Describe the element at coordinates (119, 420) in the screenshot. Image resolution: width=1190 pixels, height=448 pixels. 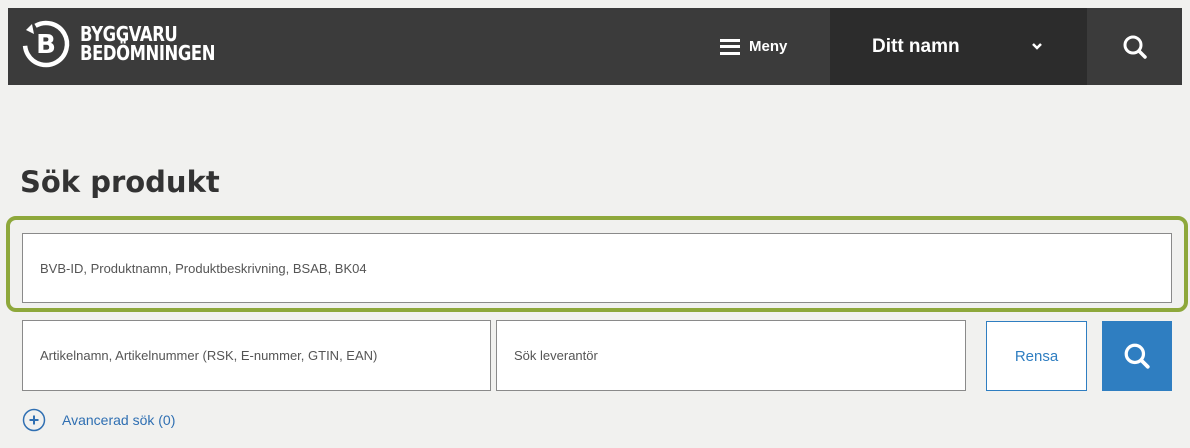
I see `advanced-search-label: Avancerad sök (0)` at that location.